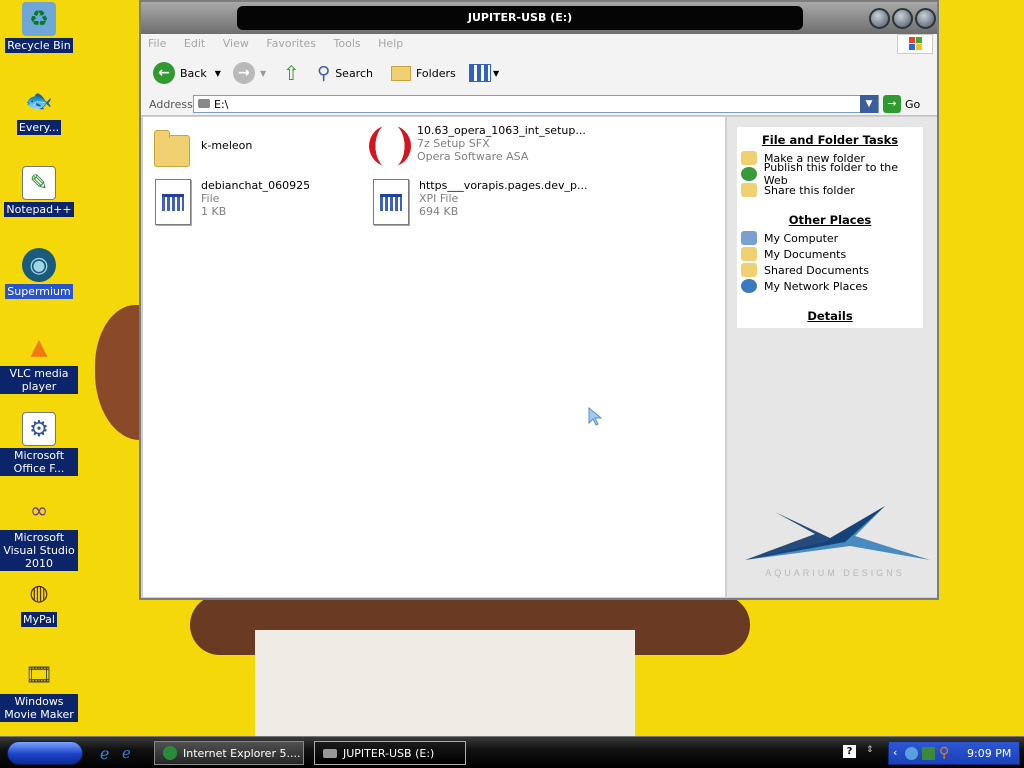 The image size is (1024, 768). I want to click on shared-folder-icon, so click(749, 270).